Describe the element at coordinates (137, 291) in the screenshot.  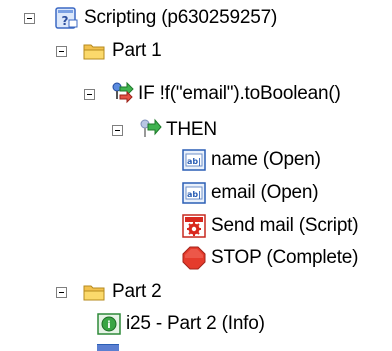
I see `tree-node-label: Part 2` at that location.